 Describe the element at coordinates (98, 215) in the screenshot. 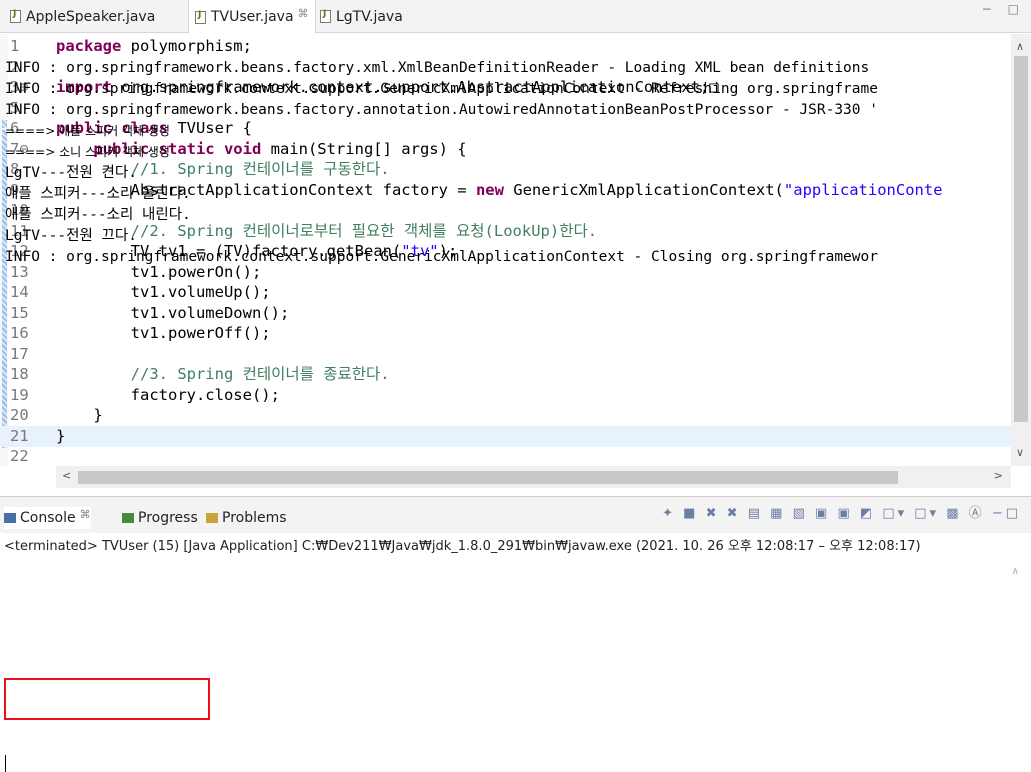

I see `console-line: 애플 스피커---소리 내린다.` at that location.